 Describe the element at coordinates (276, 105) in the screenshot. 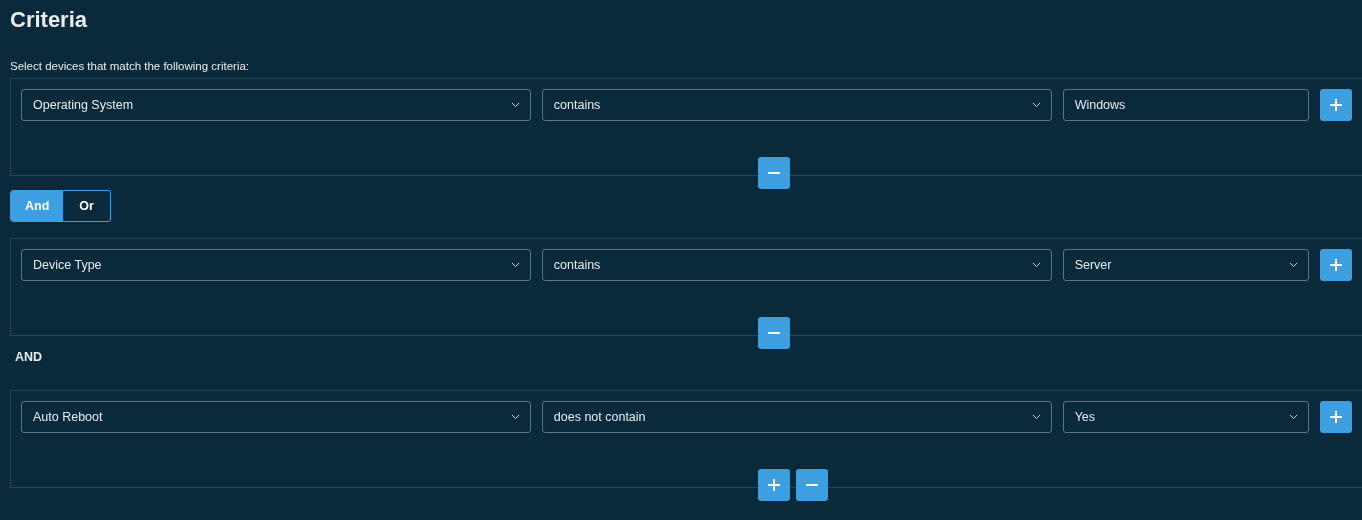

I see `field-dropdown: Operating System` at that location.